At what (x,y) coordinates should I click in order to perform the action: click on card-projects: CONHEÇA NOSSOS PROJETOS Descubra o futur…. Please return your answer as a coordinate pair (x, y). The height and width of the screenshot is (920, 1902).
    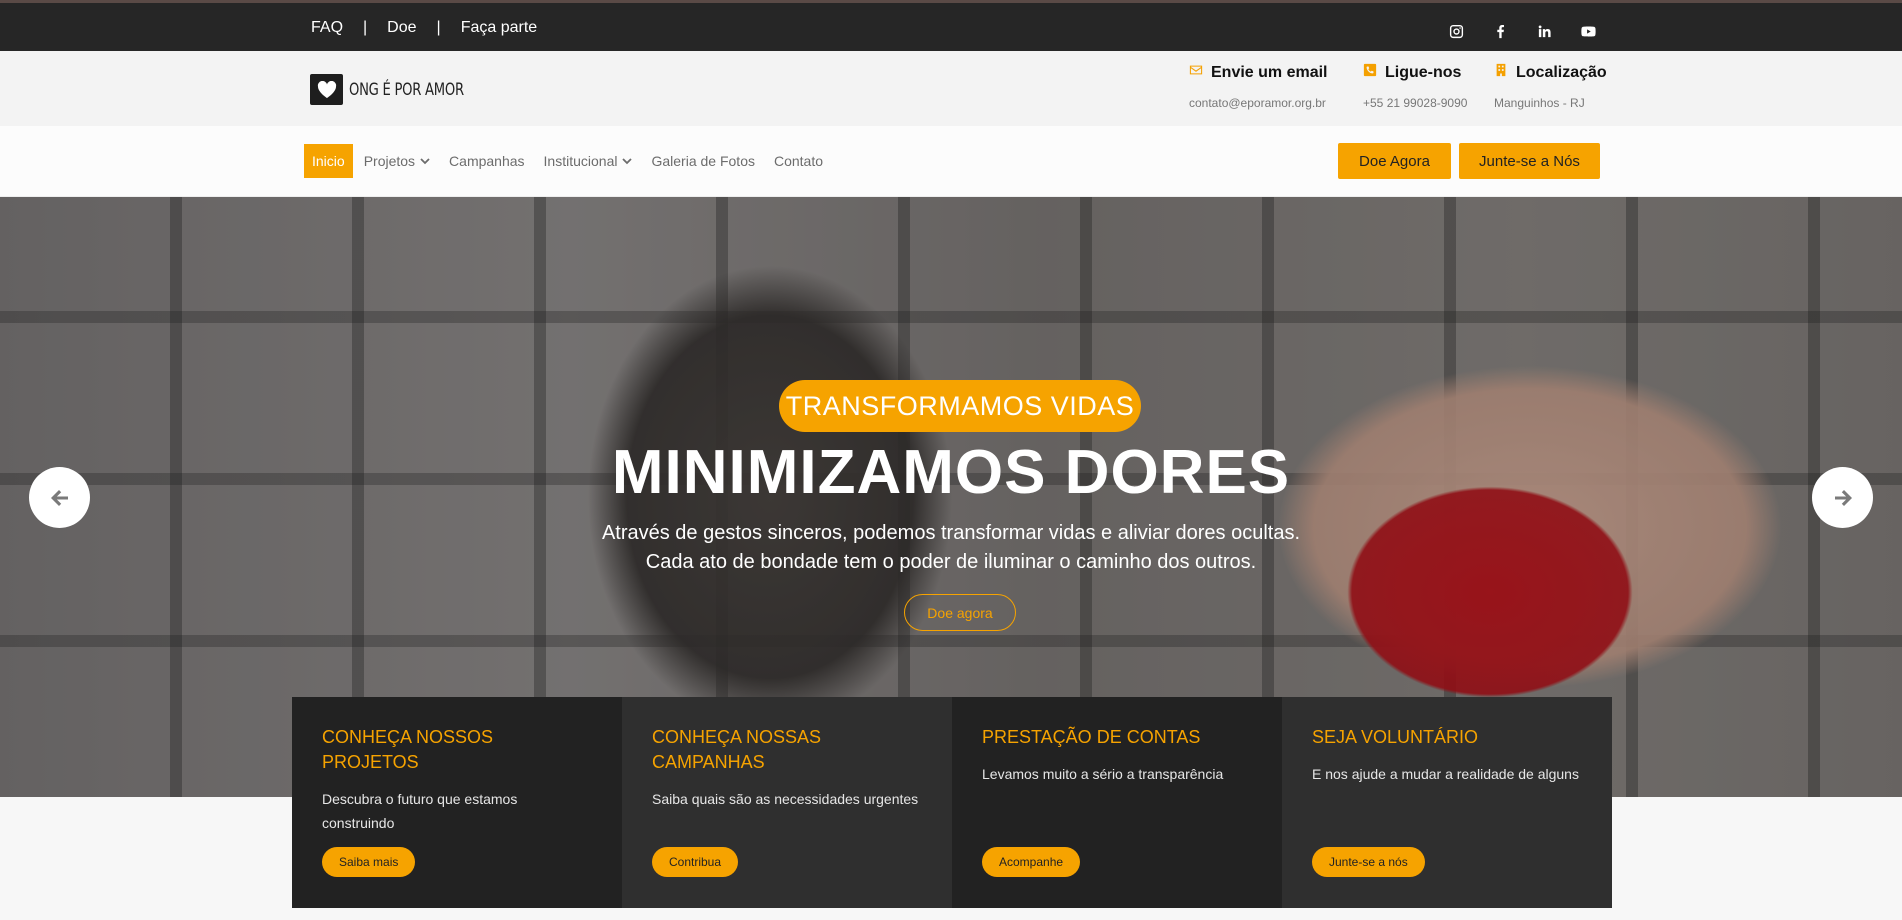
    Looking at the image, I should click on (457, 802).